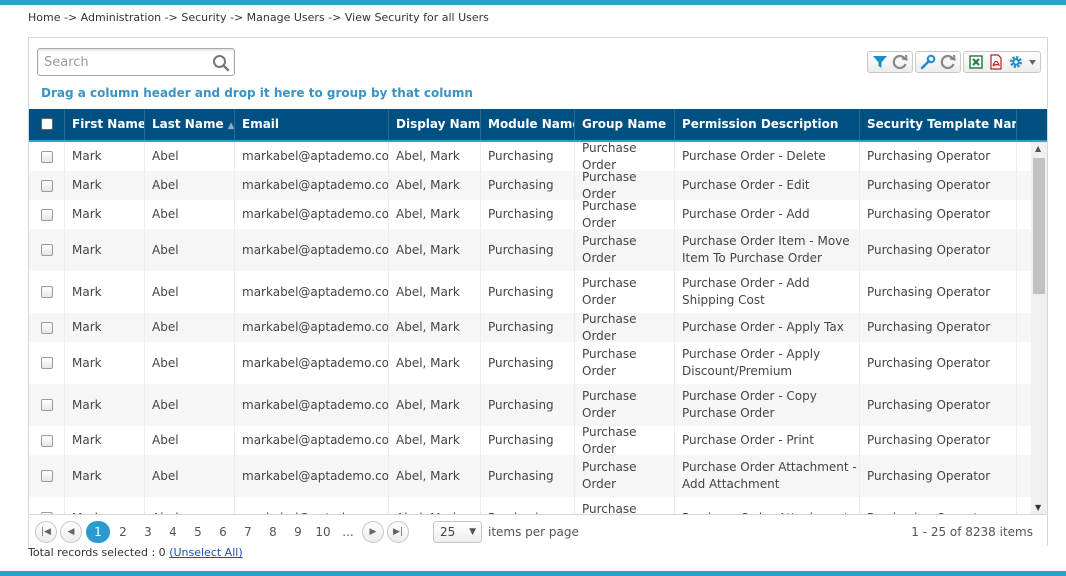  I want to click on search-input, so click(123, 62).